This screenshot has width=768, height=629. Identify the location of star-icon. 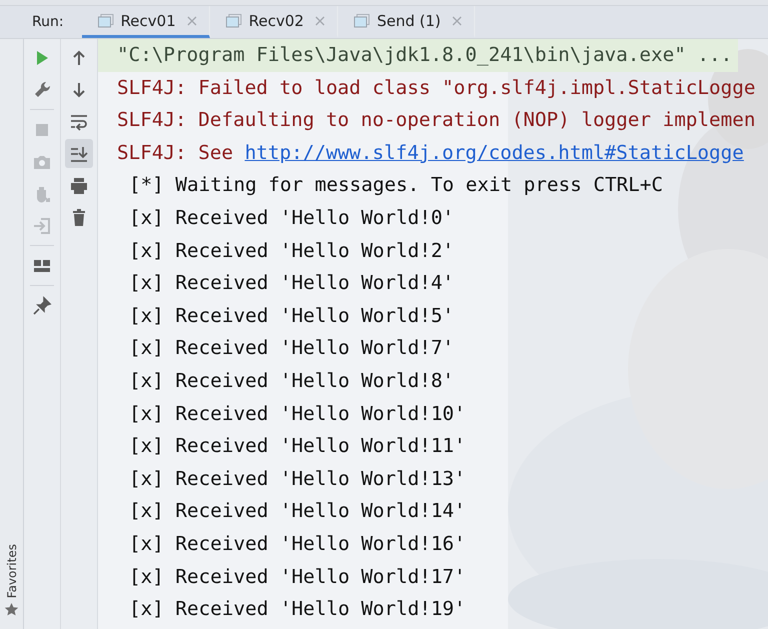
(11, 609).